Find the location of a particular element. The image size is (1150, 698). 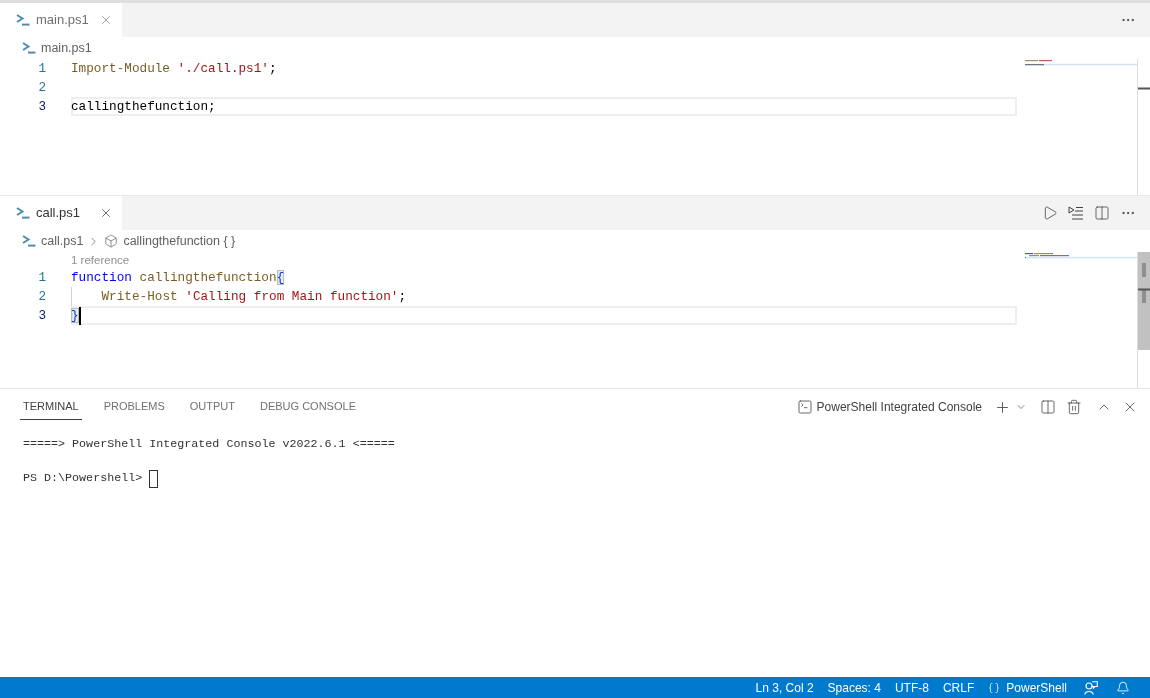

braces-icon is located at coordinates (994, 687).